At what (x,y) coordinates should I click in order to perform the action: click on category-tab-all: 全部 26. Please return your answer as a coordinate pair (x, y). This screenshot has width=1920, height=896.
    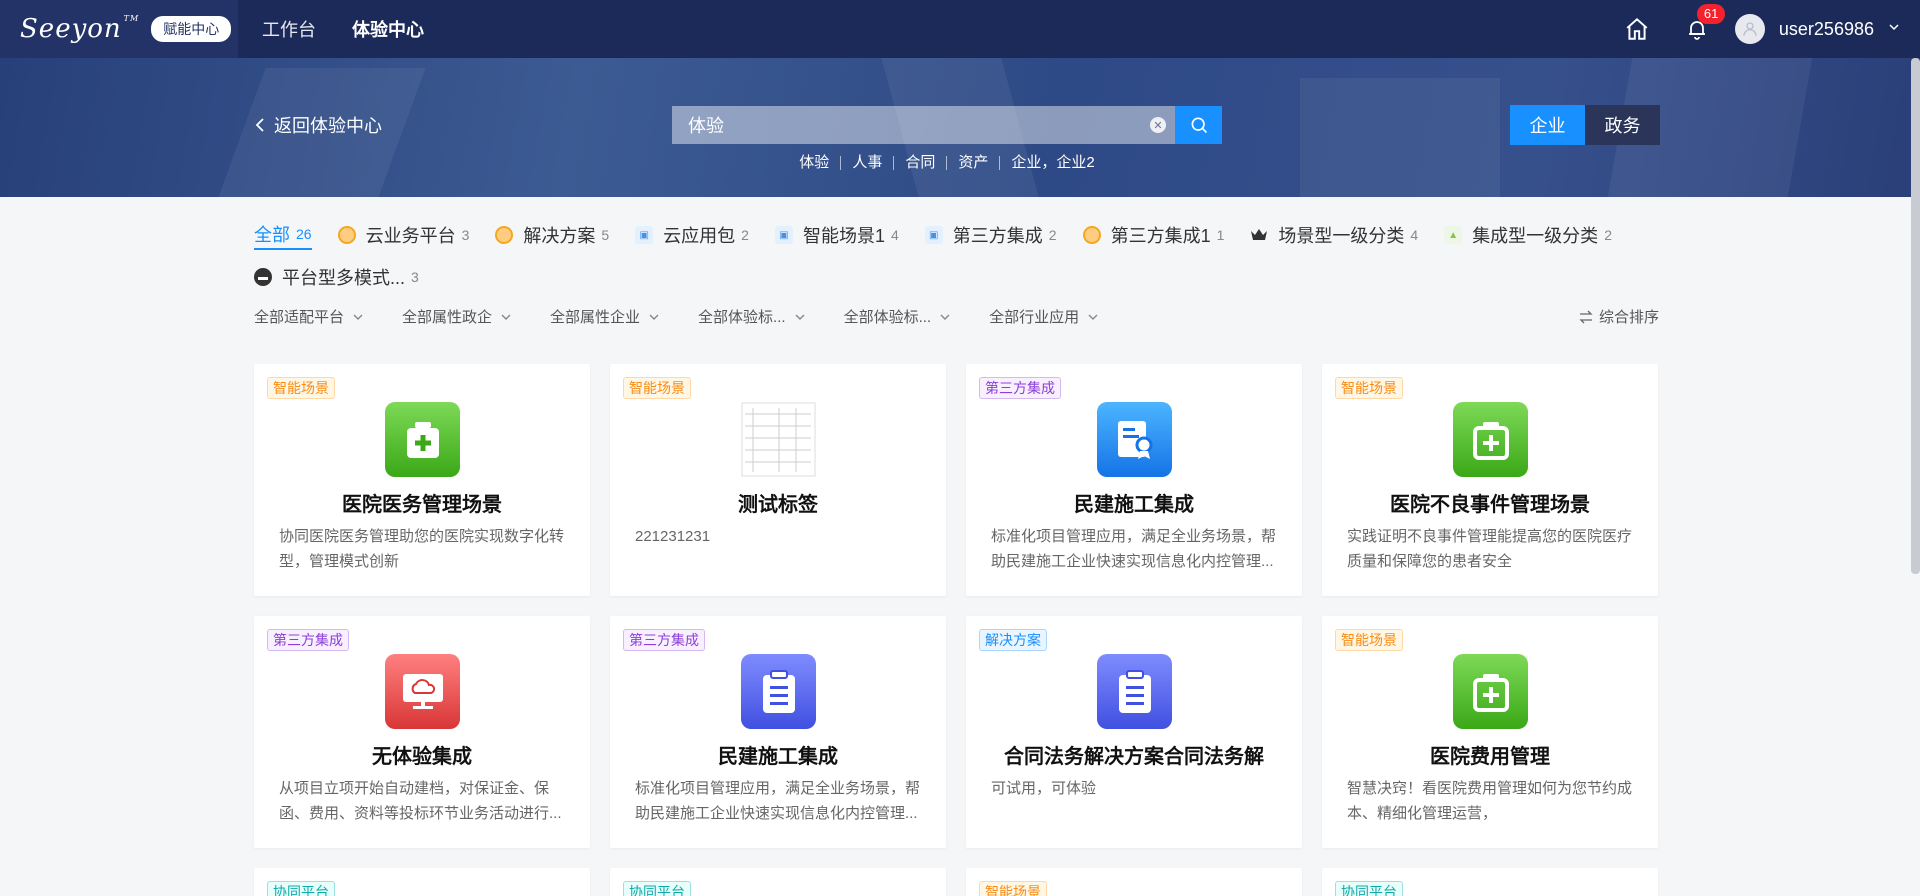
    Looking at the image, I should click on (283, 235).